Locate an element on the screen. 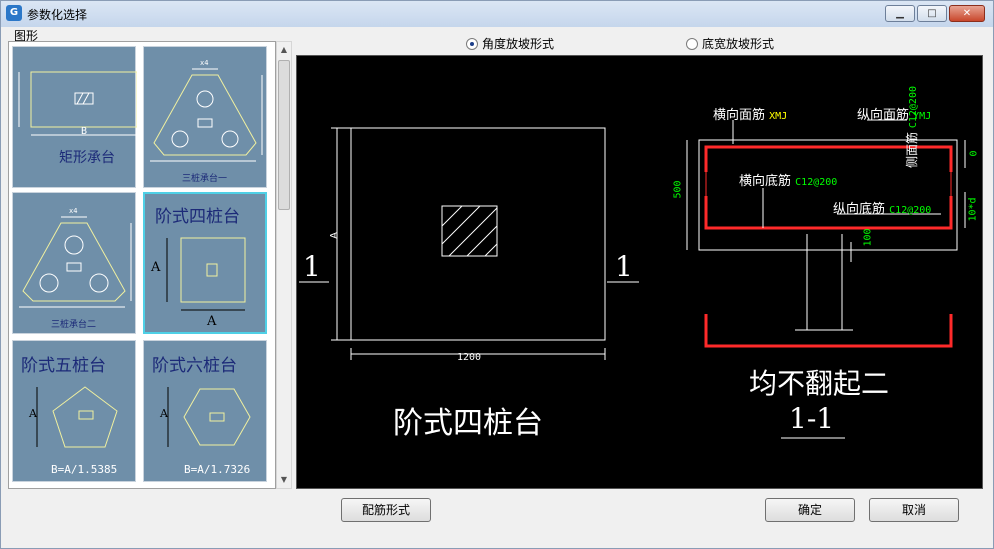 The image size is (994, 549). dim-a-horizontal: A is located at coordinates (212, 321).